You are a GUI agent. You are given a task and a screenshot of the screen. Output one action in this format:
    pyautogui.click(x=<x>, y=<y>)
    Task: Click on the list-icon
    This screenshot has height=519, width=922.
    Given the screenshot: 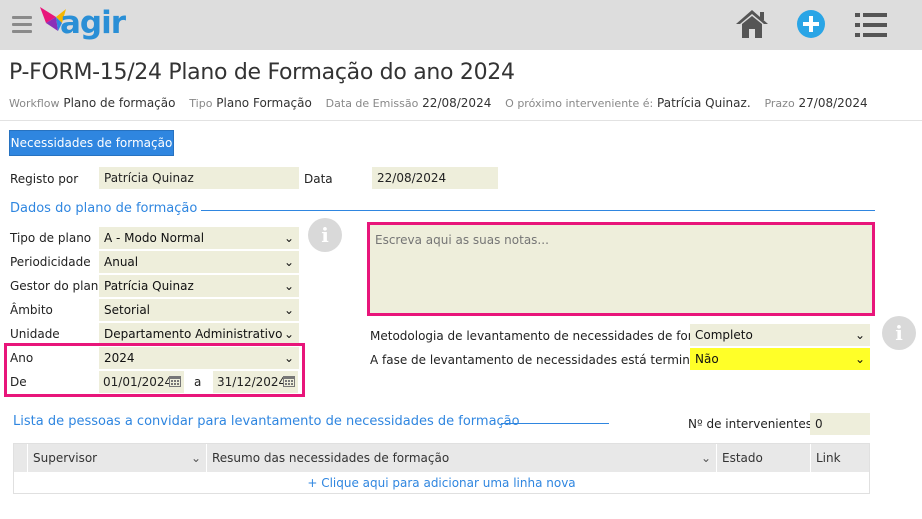 What is the action you would take?
    pyautogui.click(x=871, y=25)
    